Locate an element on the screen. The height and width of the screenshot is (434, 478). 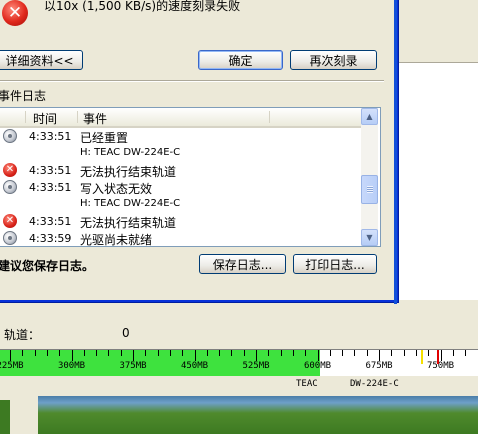
scroll-up-arrow-icon: ▲ is located at coordinates (369, 116).